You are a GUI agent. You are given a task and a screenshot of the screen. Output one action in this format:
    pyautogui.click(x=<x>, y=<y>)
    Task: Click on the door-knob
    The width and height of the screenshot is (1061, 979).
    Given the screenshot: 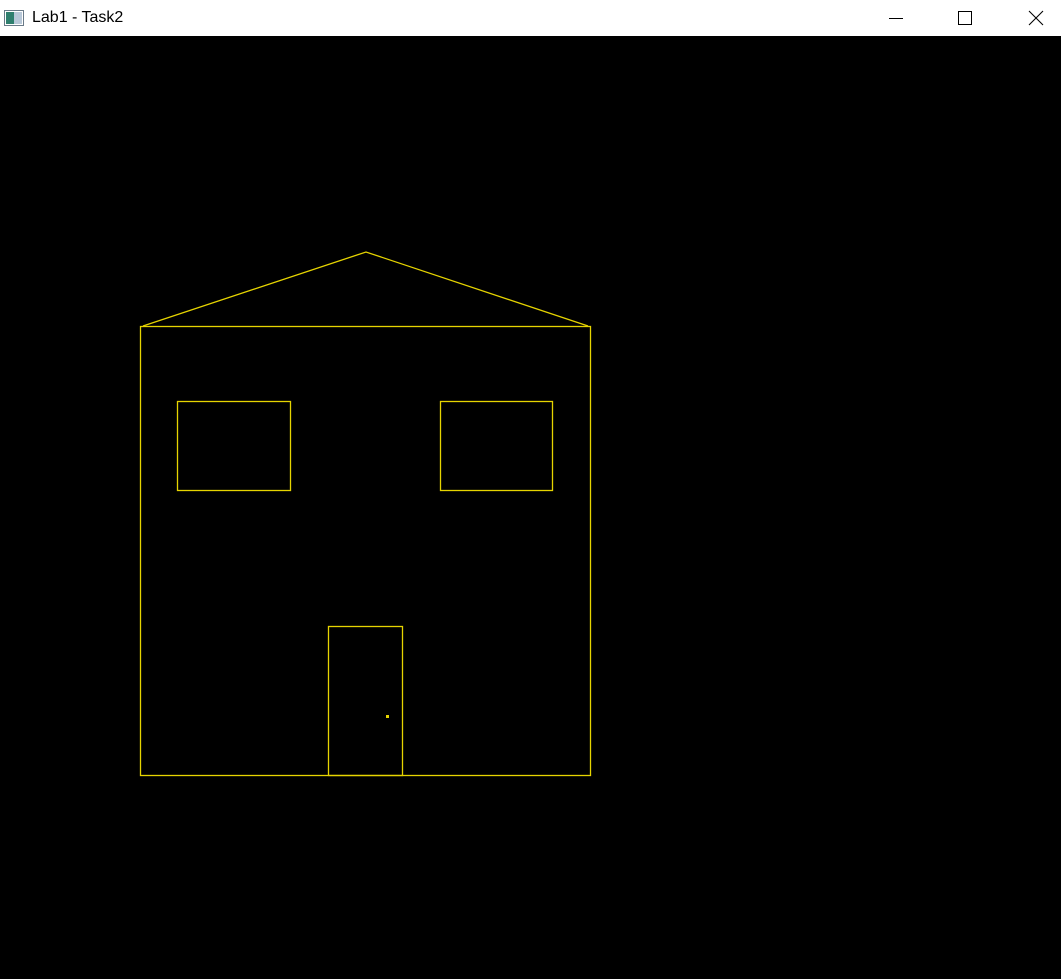 What is the action you would take?
    pyautogui.click(x=387, y=716)
    